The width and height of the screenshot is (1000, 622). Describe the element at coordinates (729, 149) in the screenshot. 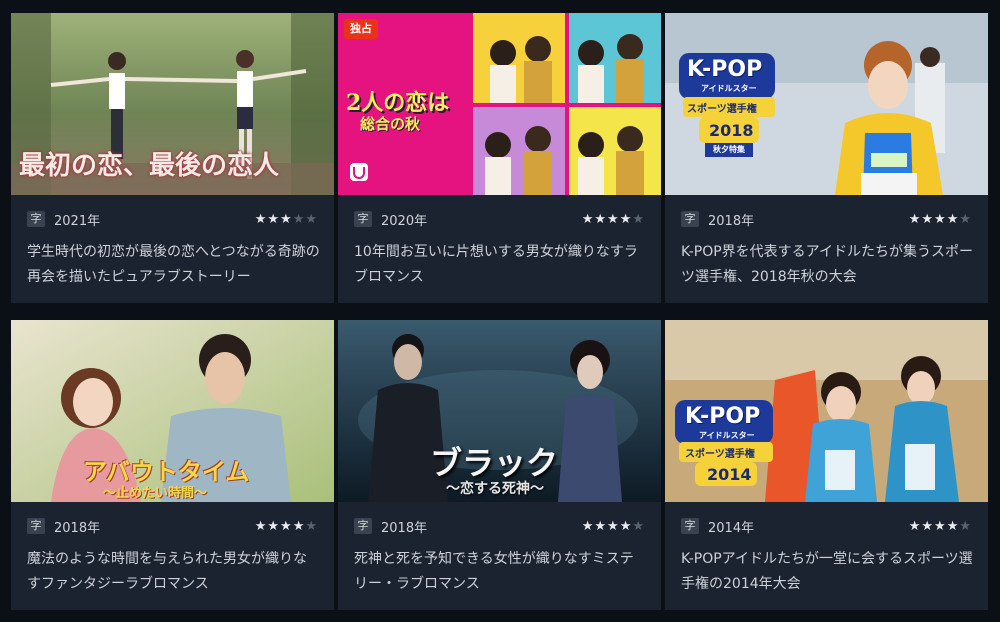

I see `title-art-tag: 秋夕特集` at that location.